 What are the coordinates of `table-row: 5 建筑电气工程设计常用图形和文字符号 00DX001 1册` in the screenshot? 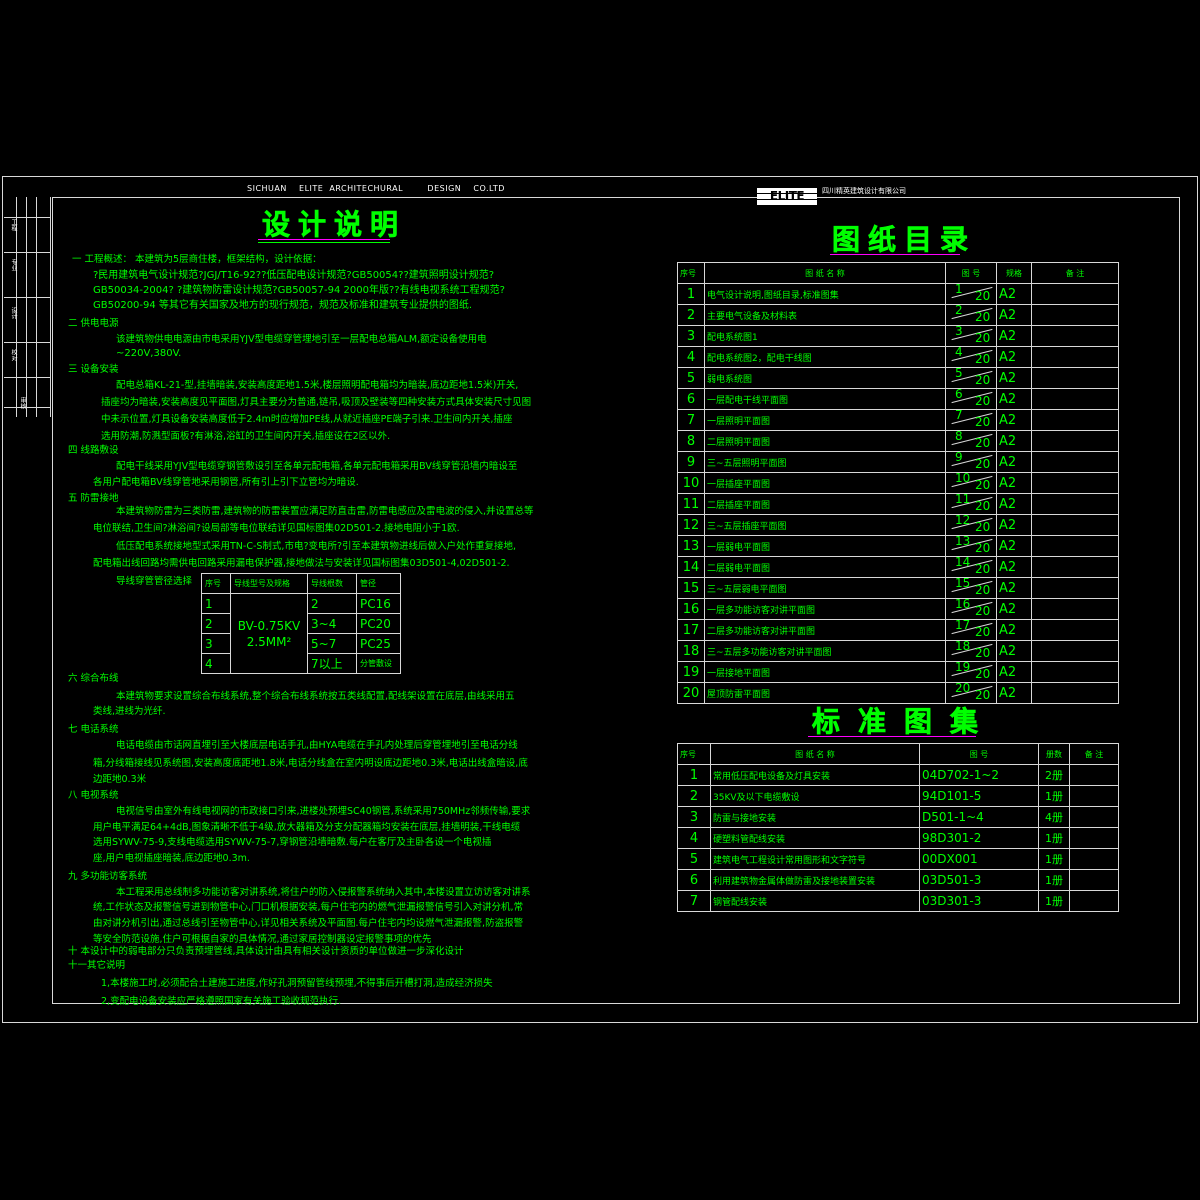 It's located at (898, 859).